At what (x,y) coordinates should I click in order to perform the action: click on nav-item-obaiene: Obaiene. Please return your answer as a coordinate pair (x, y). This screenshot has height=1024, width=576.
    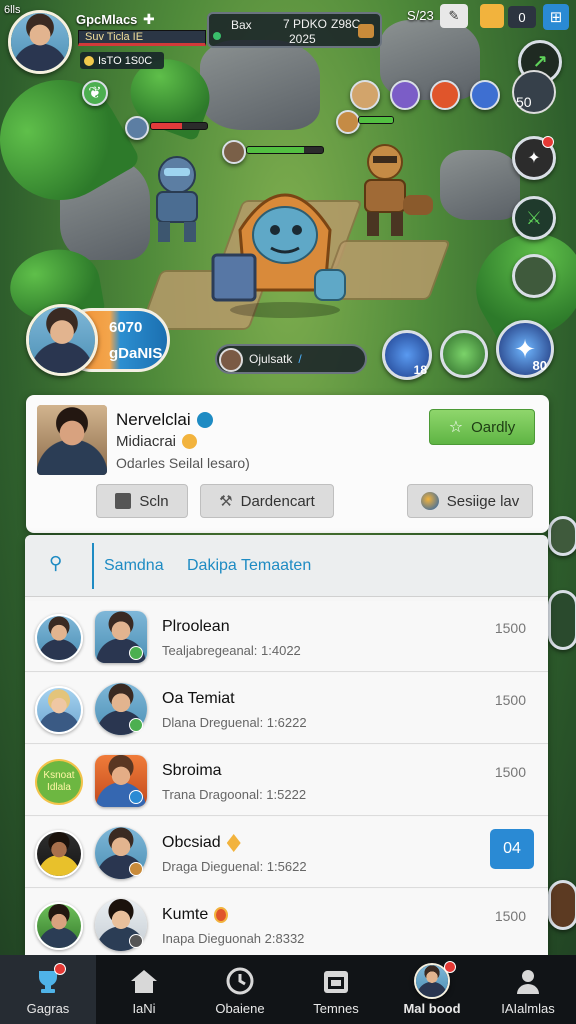
    Looking at the image, I should click on (240, 989).